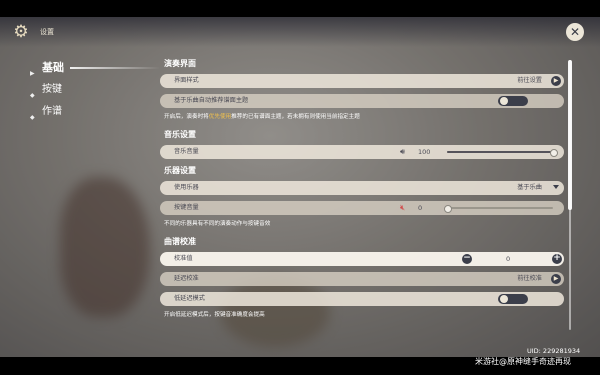 The image size is (600, 375). I want to click on sidebar-item-label: 作谱, so click(52, 111).